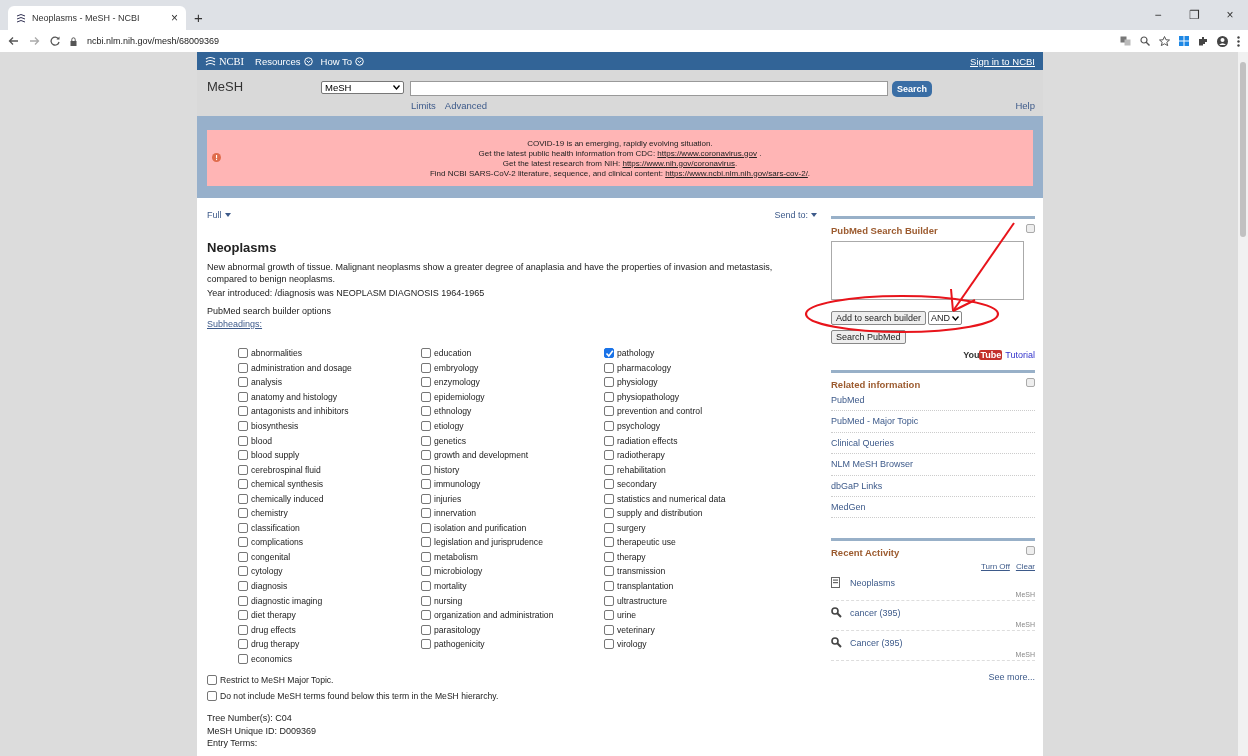 The image size is (1248, 756). Describe the element at coordinates (235, 324) in the screenshot. I see `subheadings-link: Subheadings:` at that location.